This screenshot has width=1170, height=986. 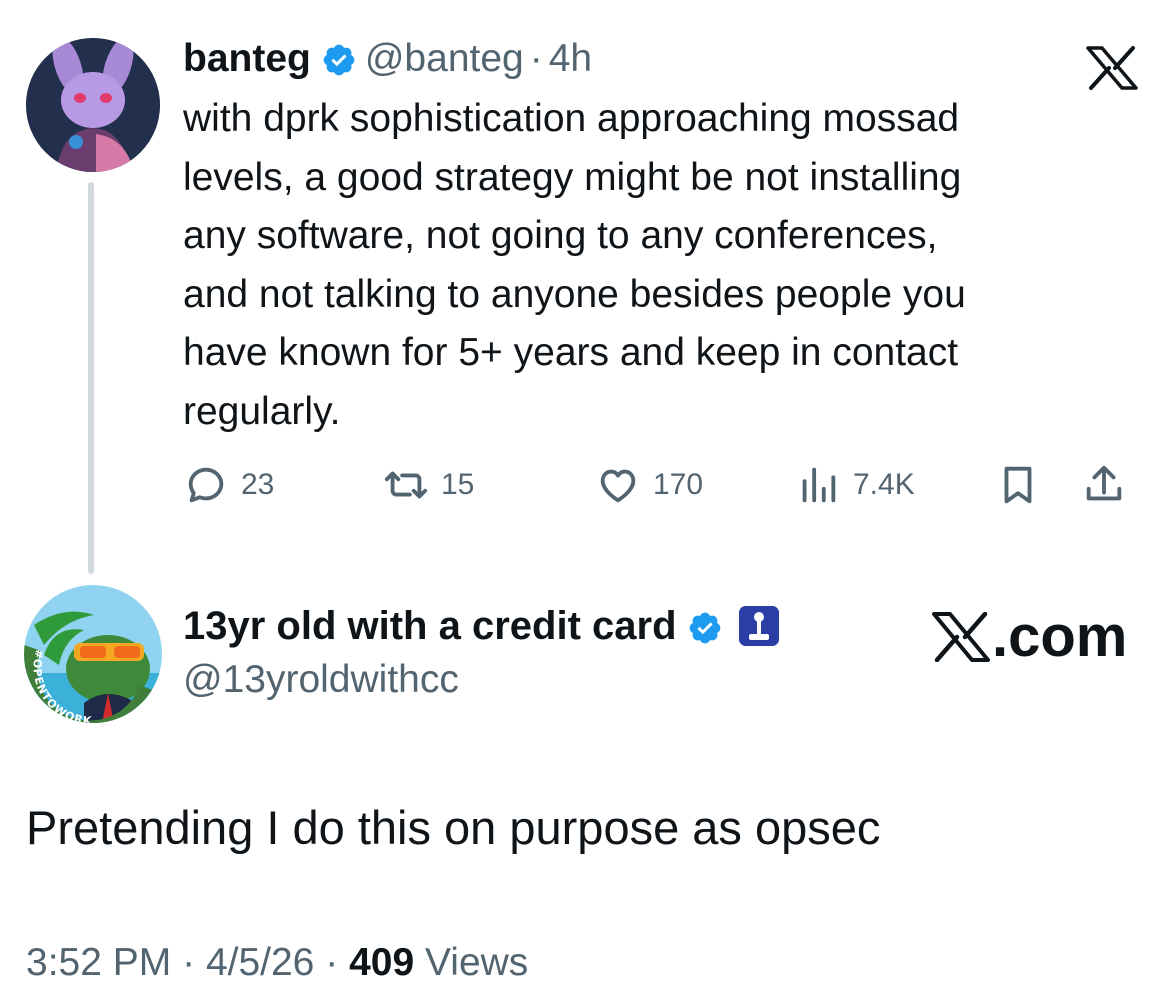 I want to click on x-com-watermark: .com, so click(x=1029, y=637).